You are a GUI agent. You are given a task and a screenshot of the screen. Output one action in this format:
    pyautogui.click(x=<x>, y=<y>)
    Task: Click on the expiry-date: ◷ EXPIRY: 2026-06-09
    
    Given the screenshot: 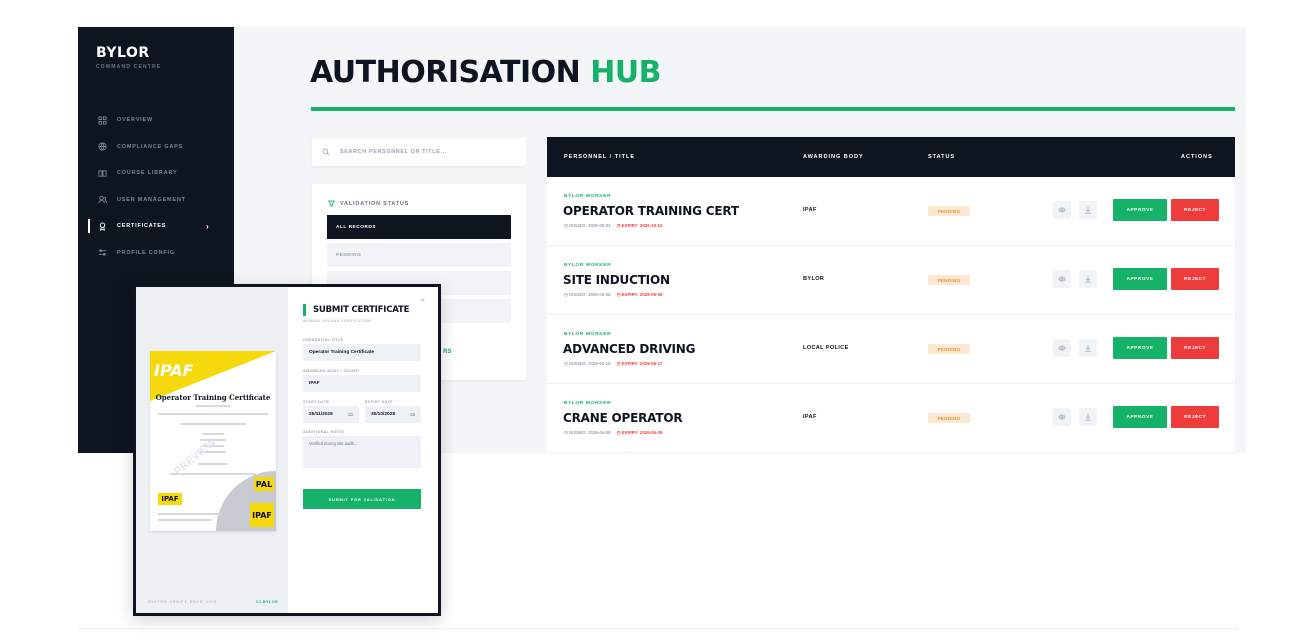 What is the action you would take?
    pyautogui.click(x=639, y=432)
    